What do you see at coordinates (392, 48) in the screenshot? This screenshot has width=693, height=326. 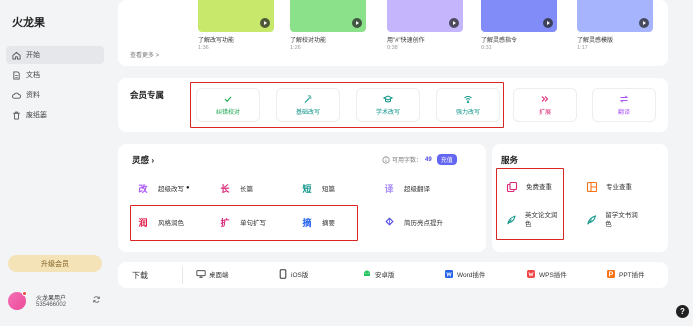 I see `video-duration: 0:38` at bounding box center [392, 48].